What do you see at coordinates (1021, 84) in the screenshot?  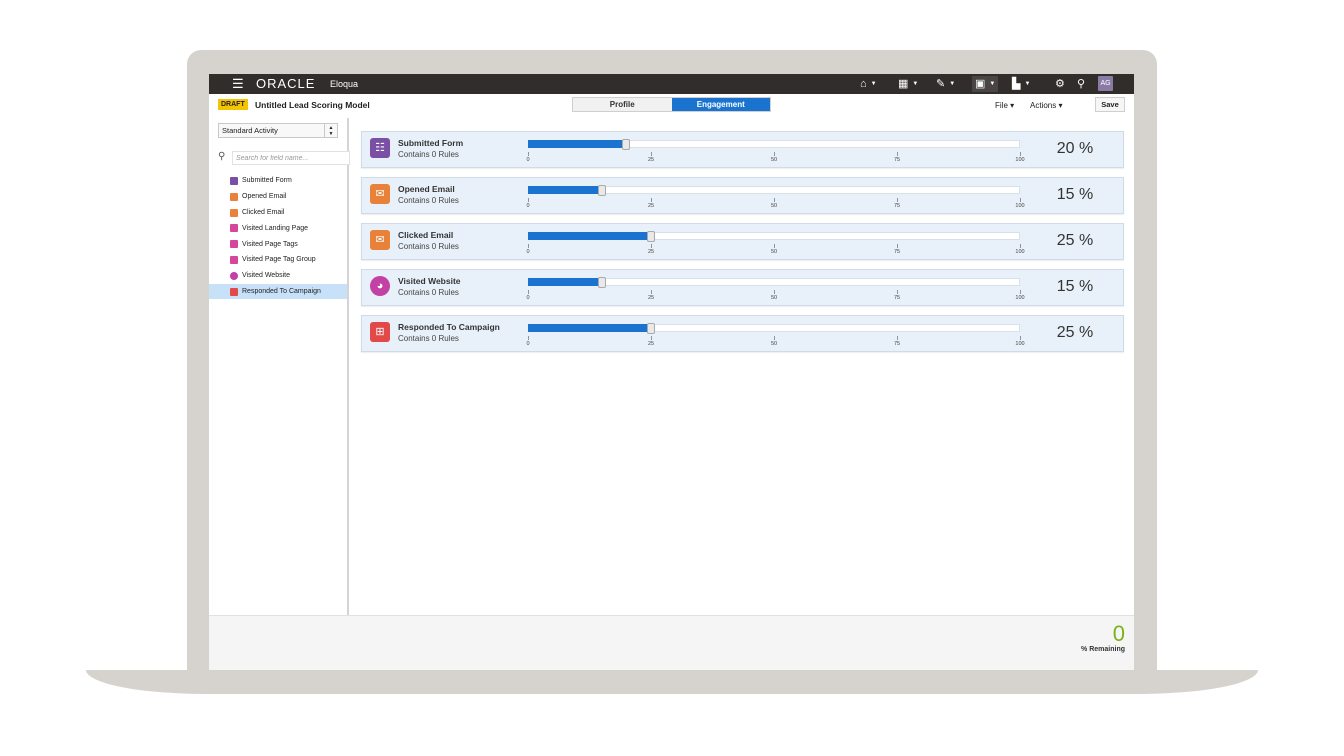 I see `reports-icon: ▙ ▼` at bounding box center [1021, 84].